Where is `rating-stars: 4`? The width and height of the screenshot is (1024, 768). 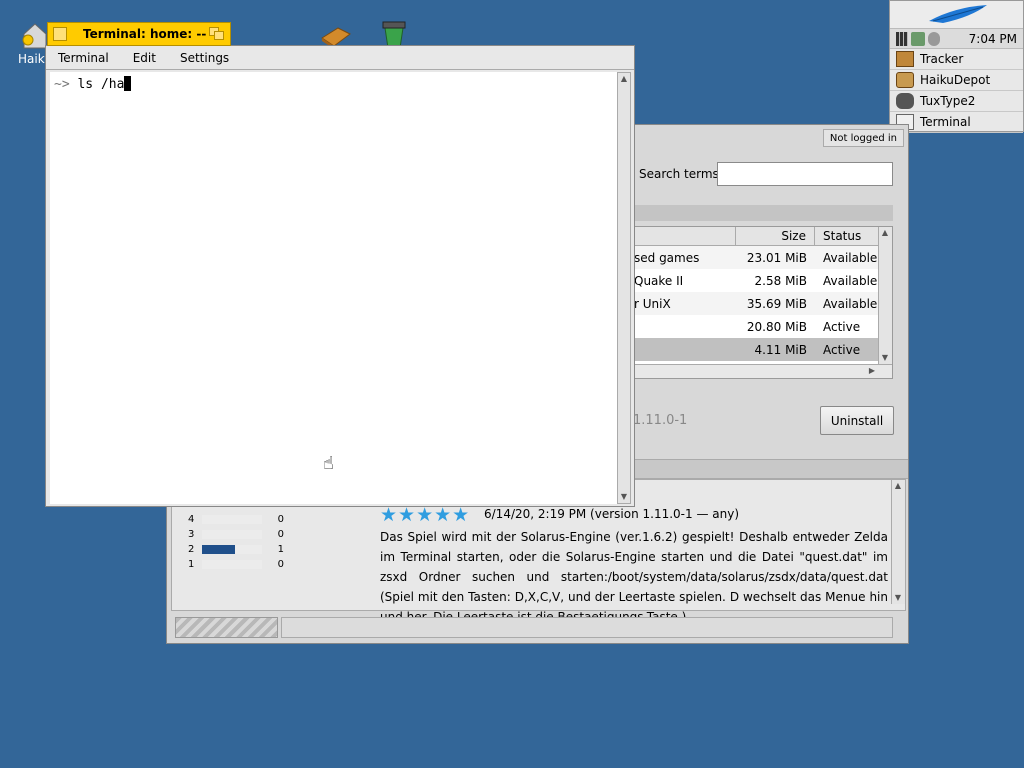
rating-stars: 4 is located at coordinates (191, 519).